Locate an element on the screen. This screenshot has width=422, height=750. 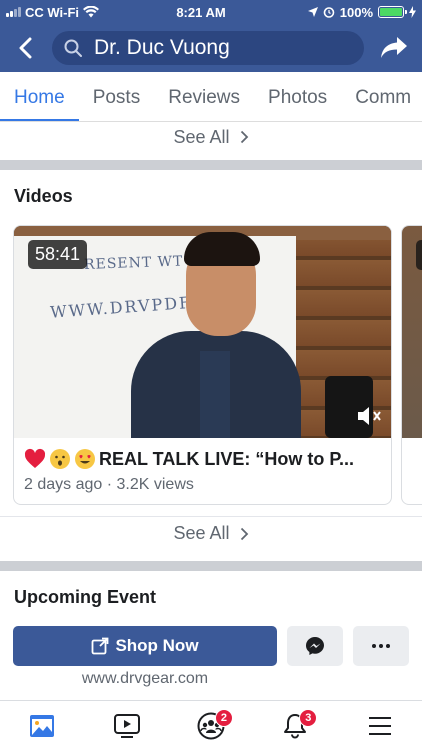
location-icon is located at coordinates (312, 12).